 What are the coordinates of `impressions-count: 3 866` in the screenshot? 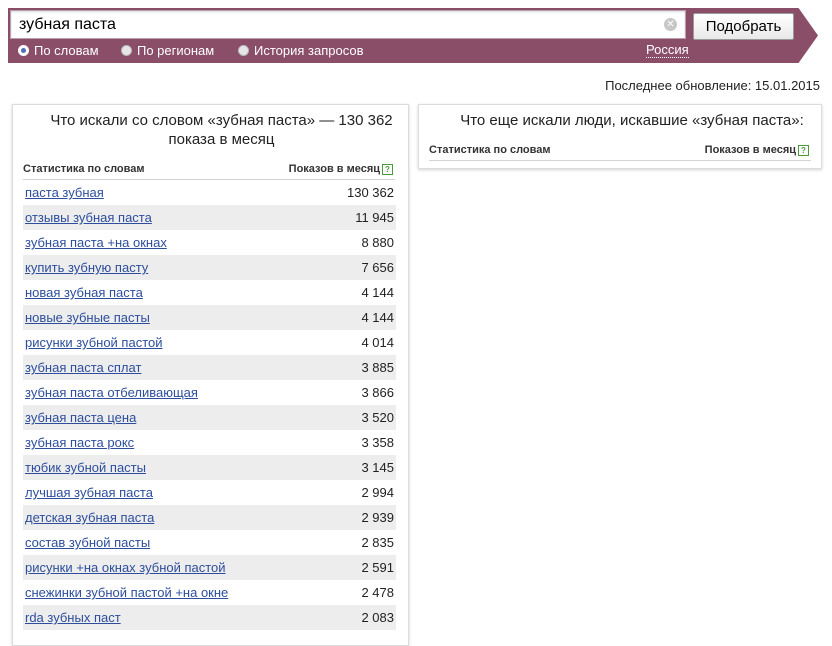 It's located at (377, 392).